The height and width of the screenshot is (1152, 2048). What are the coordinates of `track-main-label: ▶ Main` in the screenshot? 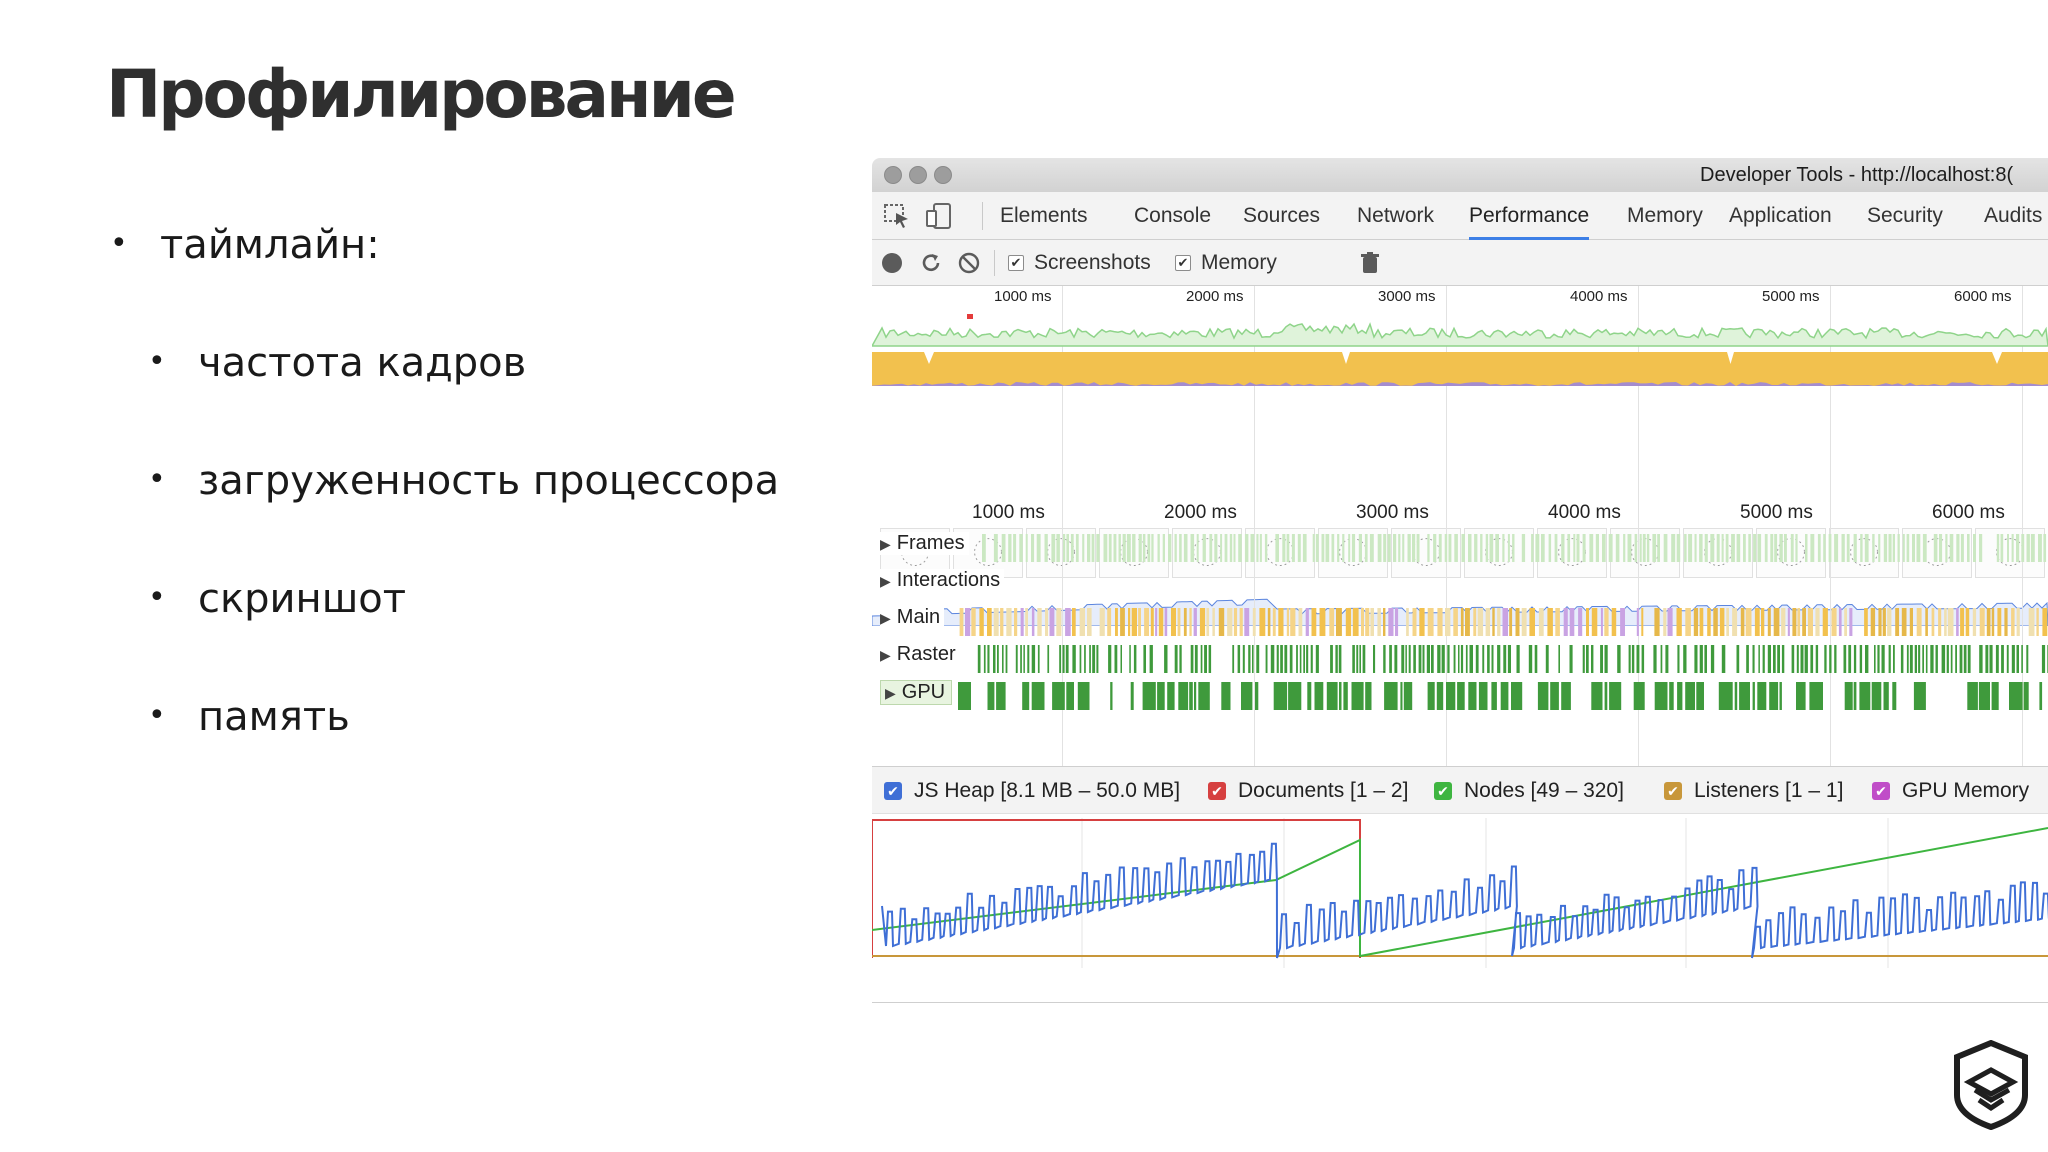 It's located at (912, 617).